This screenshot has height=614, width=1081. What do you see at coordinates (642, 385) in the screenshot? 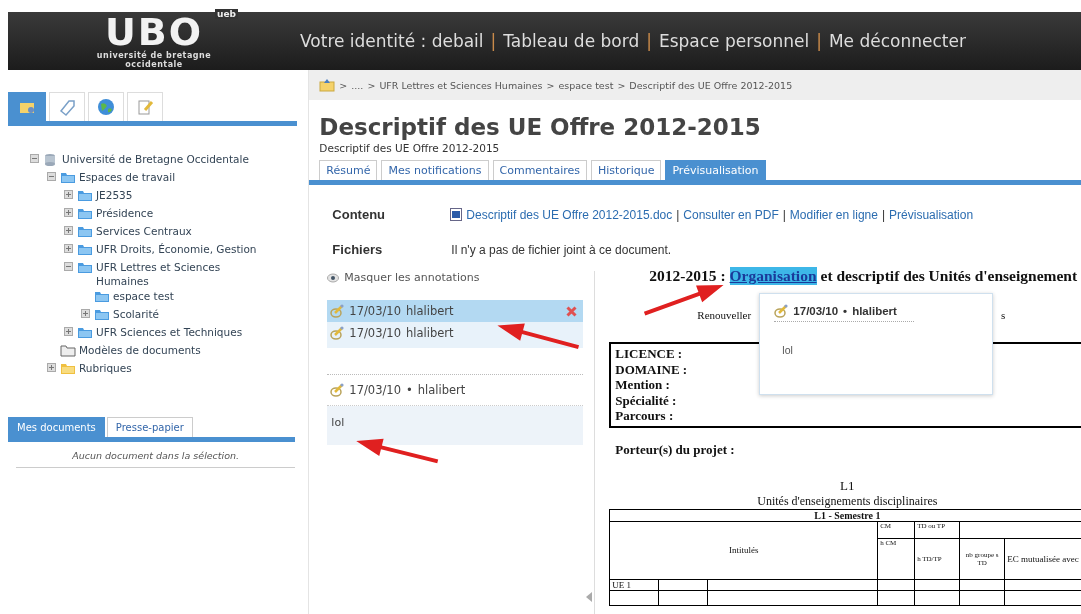
I see `document-field: Mention :` at bounding box center [642, 385].